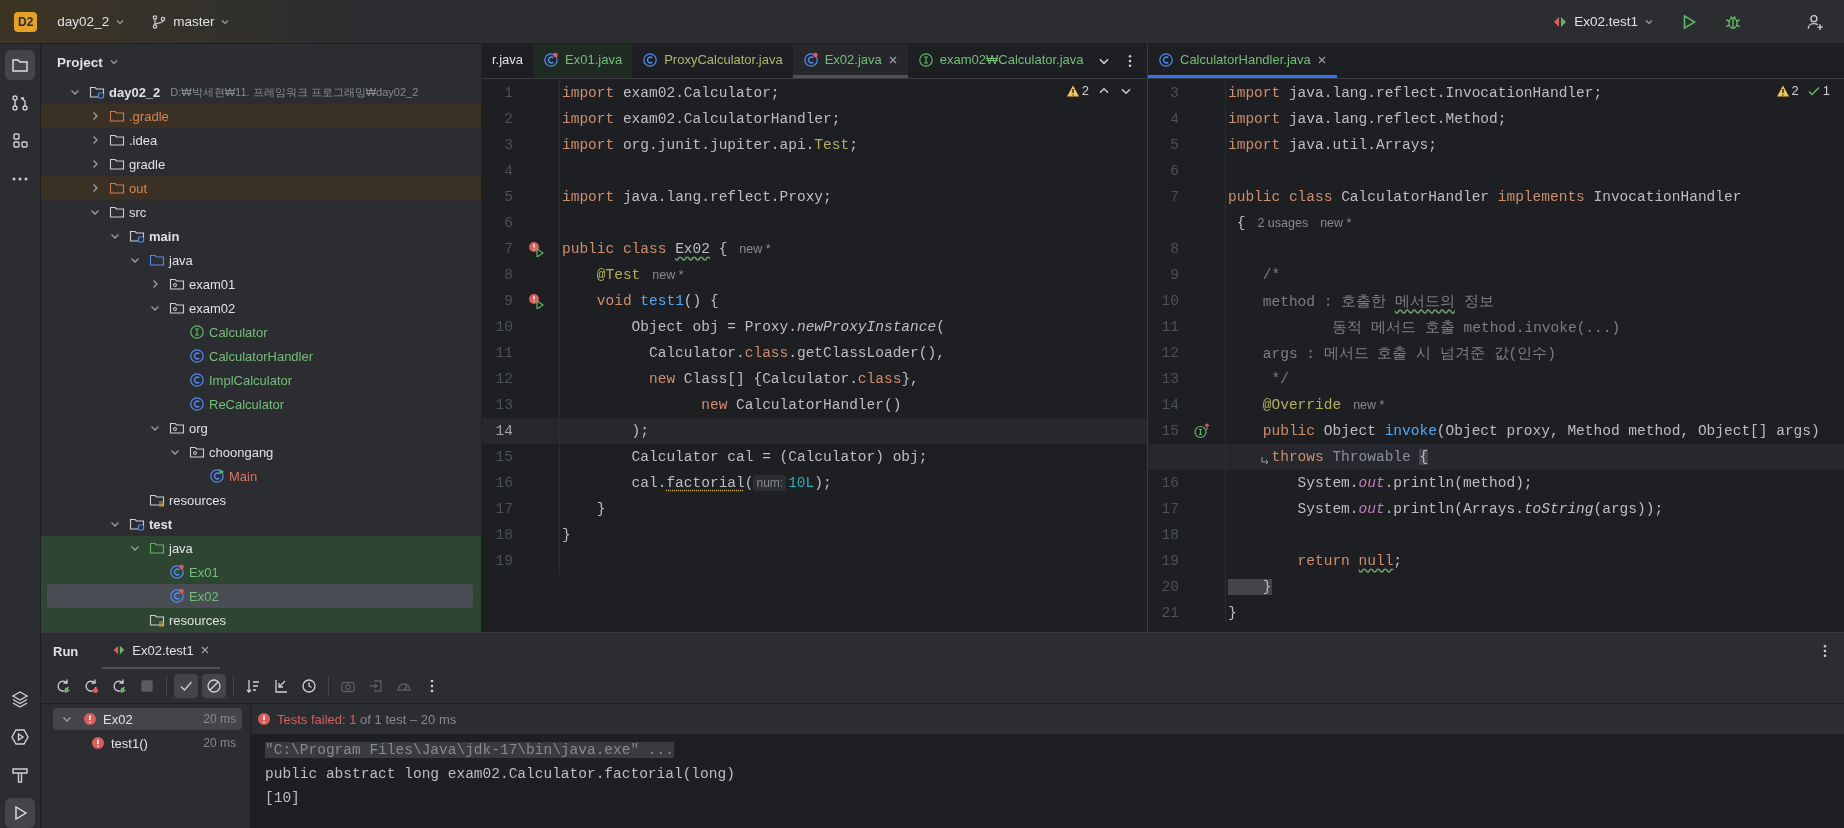 Image resolution: width=1844 pixels, height=828 pixels. What do you see at coordinates (157, 500) in the screenshot?
I see `resources-folder-icon` at bounding box center [157, 500].